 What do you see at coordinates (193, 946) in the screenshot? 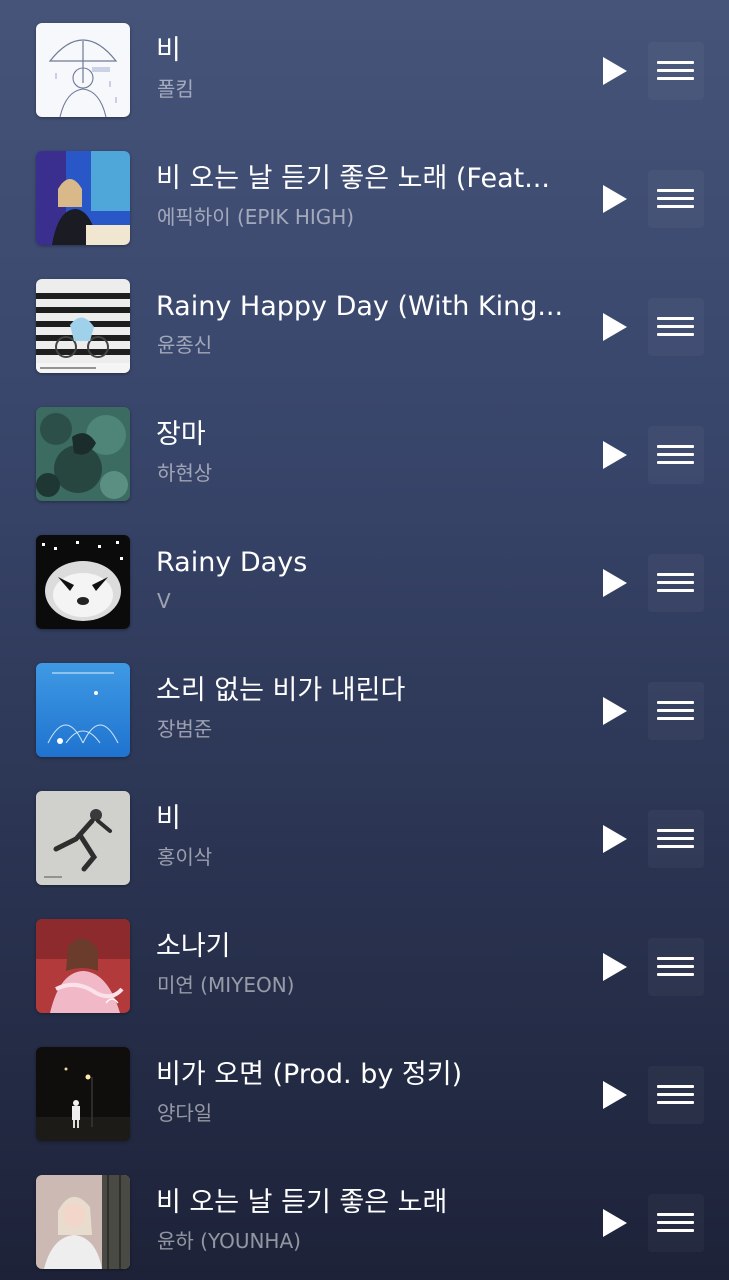
I see `song-title: 소나기` at bounding box center [193, 946].